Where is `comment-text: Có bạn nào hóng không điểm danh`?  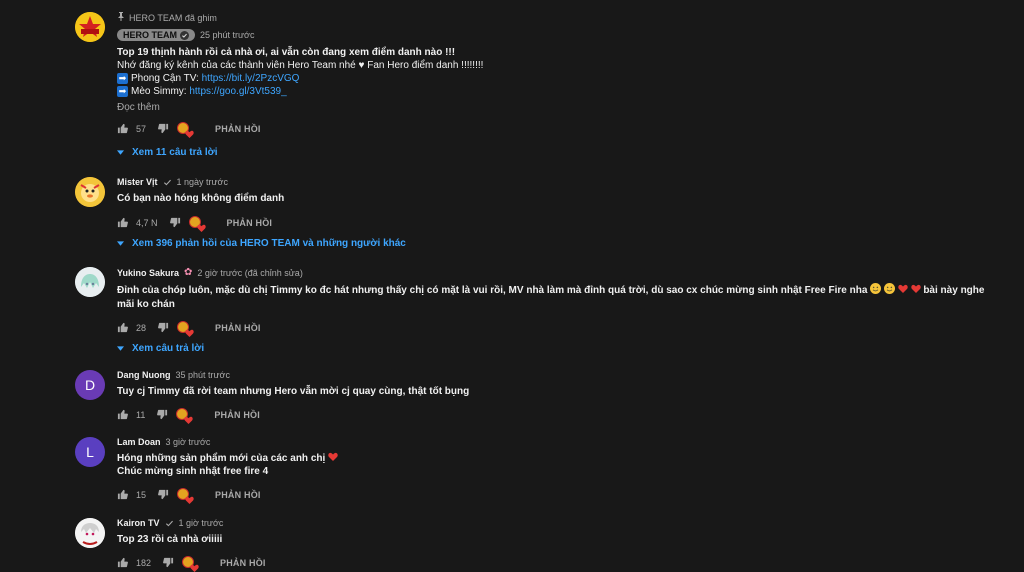
comment-text: Có bạn nào hóng không điểm danh is located at coordinates (201, 198).